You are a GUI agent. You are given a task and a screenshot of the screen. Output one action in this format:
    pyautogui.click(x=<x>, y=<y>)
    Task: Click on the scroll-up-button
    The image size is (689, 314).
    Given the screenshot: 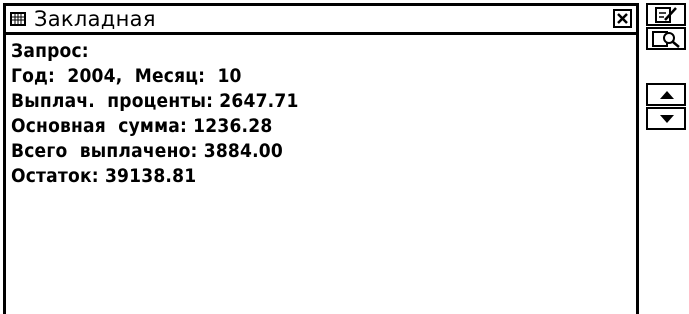 What is the action you would take?
    pyautogui.click(x=666, y=94)
    